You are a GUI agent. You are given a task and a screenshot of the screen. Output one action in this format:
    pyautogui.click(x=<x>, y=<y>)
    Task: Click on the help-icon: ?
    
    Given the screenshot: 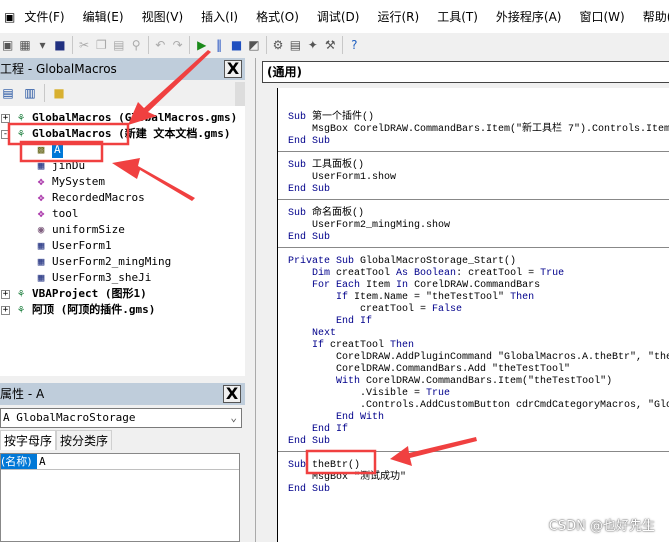 What is the action you would take?
    pyautogui.click(x=354, y=45)
    